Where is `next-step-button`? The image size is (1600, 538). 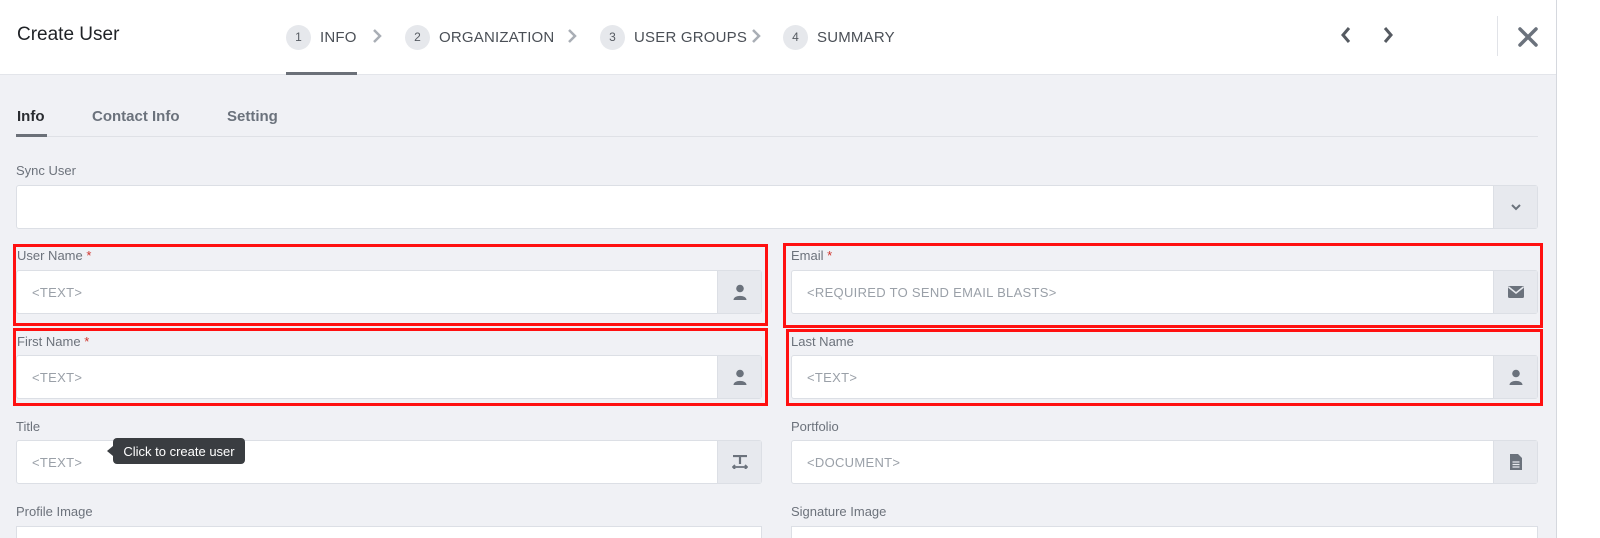 next-step-button is located at coordinates (1388, 35).